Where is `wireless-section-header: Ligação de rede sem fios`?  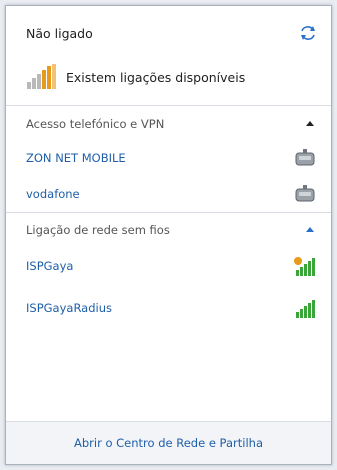 wireless-section-header: Ligação de rede sem fios is located at coordinates (171, 230).